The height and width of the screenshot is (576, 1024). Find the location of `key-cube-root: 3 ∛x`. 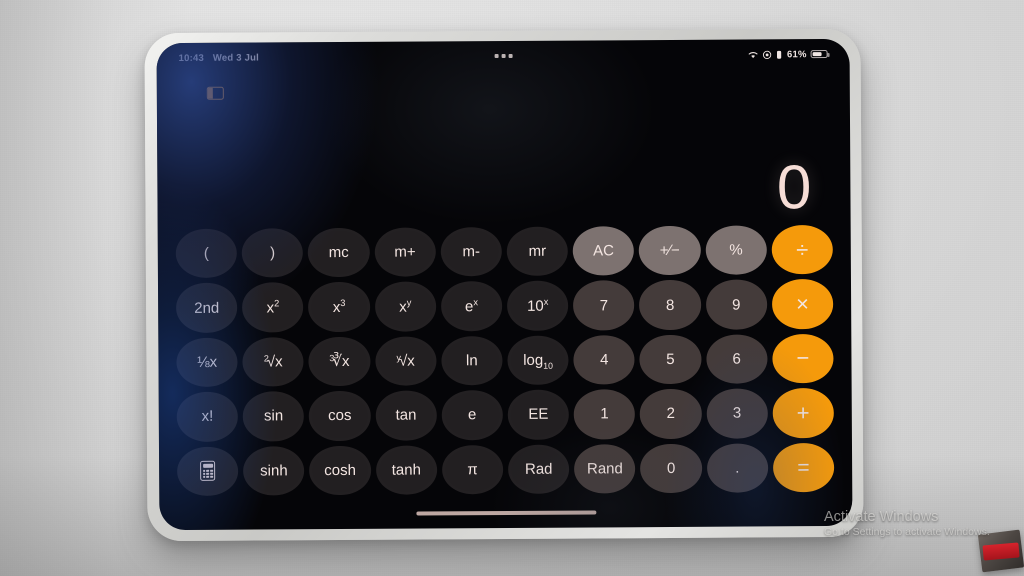

key-cube-root: 3 ∛x is located at coordinates (339, 361).